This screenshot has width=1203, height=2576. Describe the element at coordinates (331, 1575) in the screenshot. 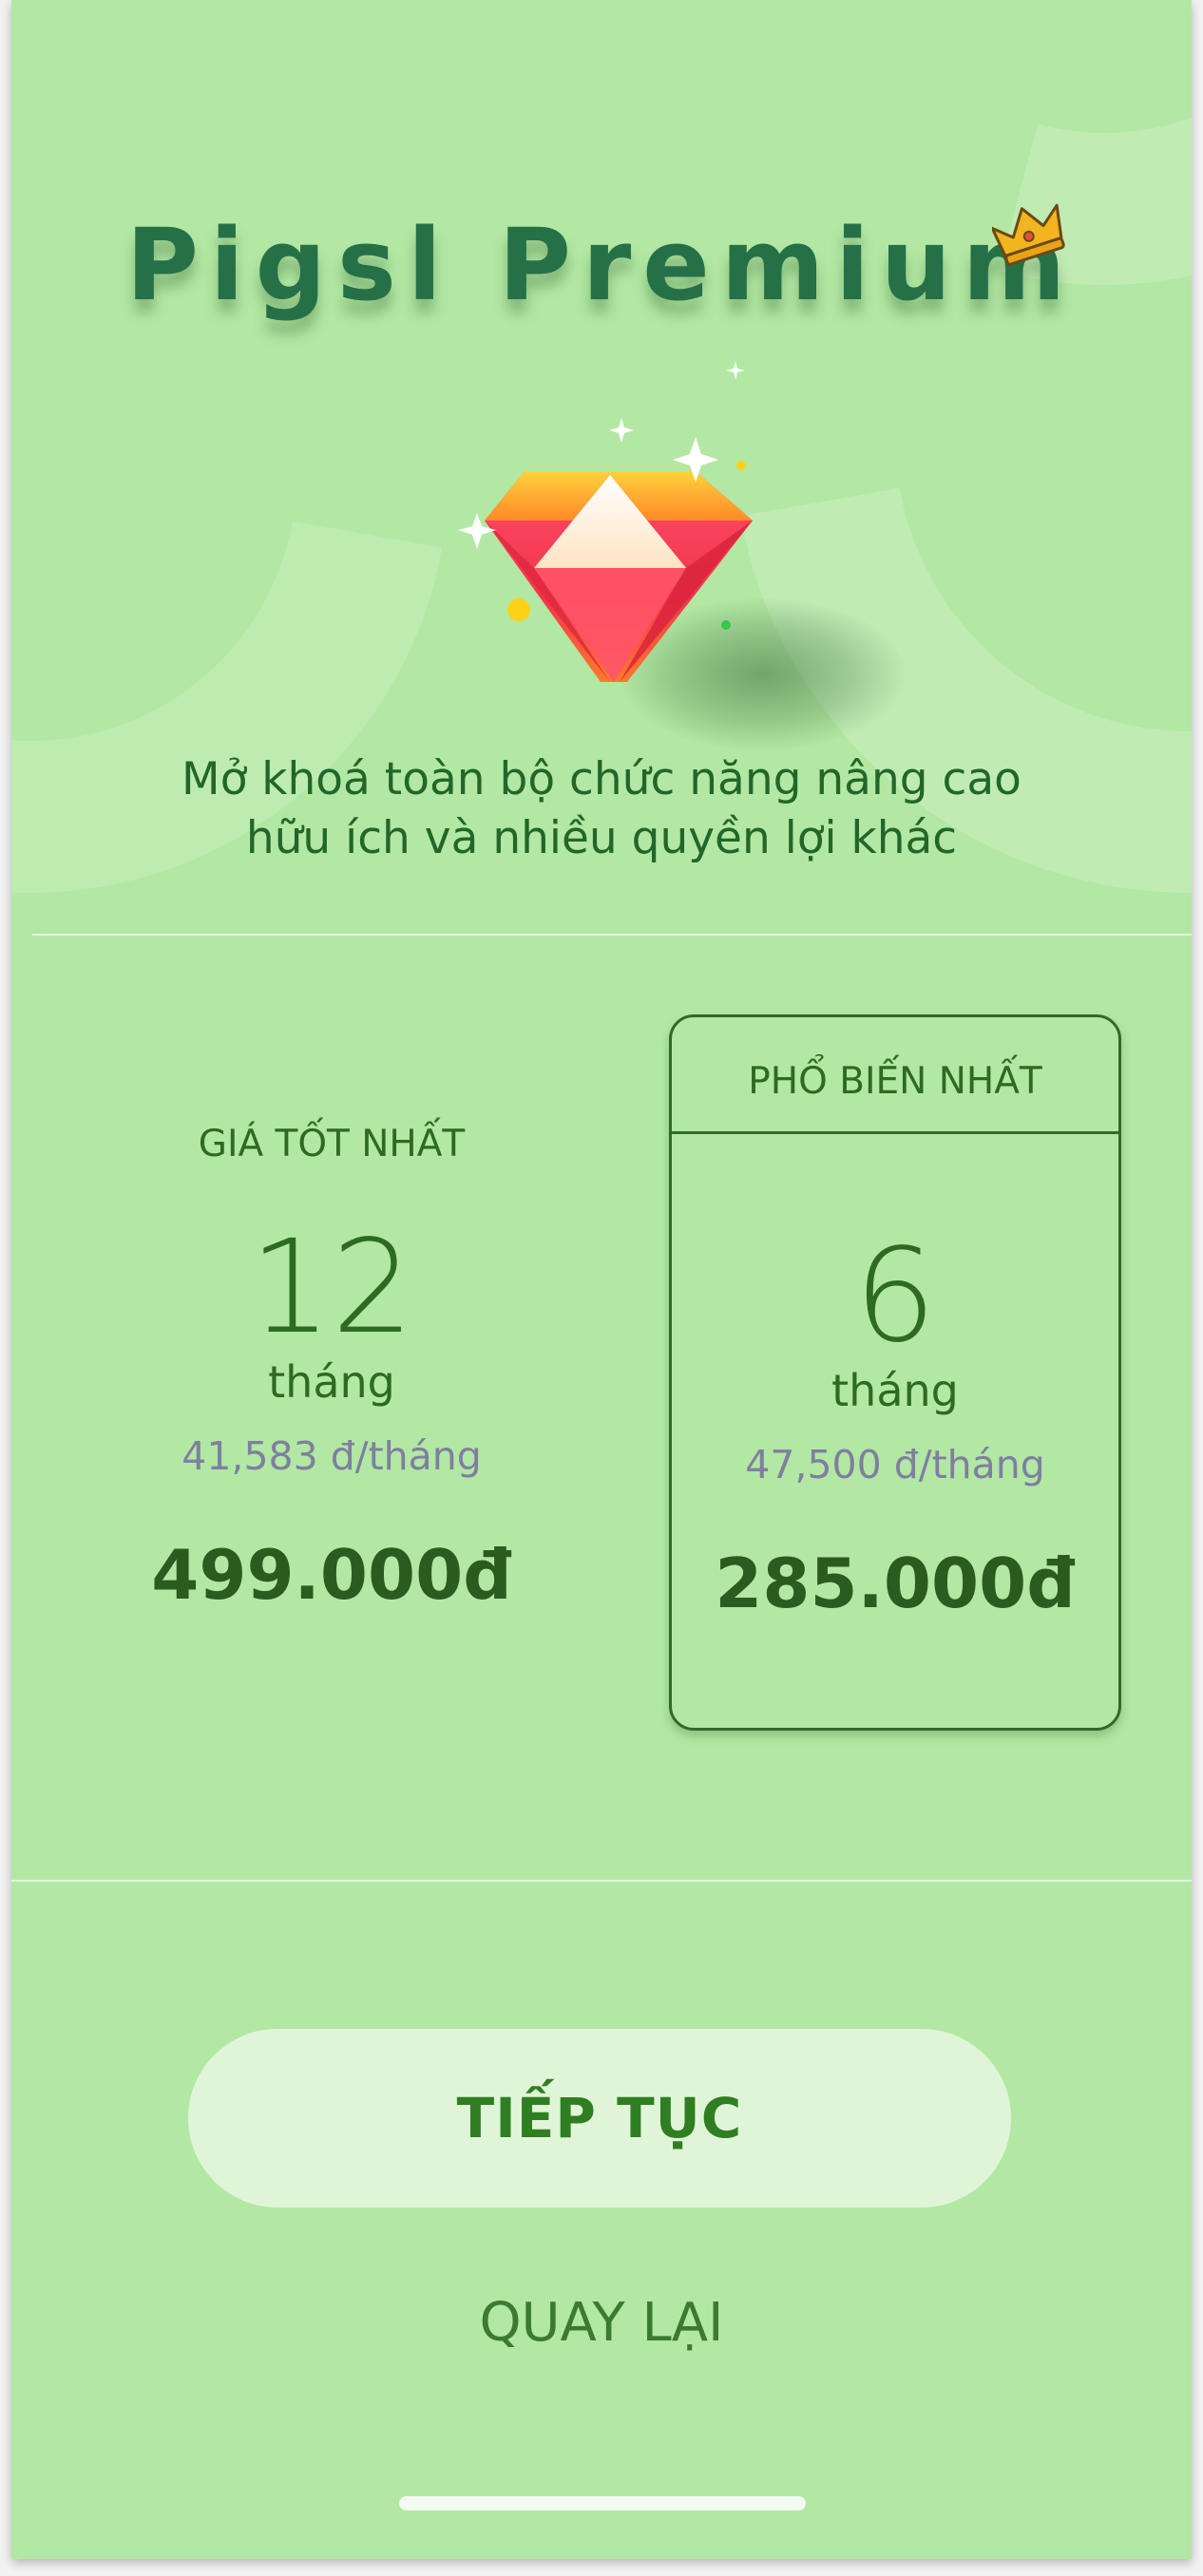

I see `plan-total-price: 499.000đ` at that location.